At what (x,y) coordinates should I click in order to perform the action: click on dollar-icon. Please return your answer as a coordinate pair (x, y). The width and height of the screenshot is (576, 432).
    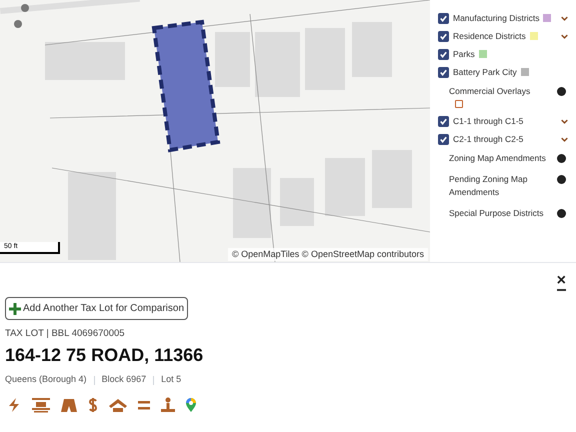
    Looking at the image, I should click on (93, 404).